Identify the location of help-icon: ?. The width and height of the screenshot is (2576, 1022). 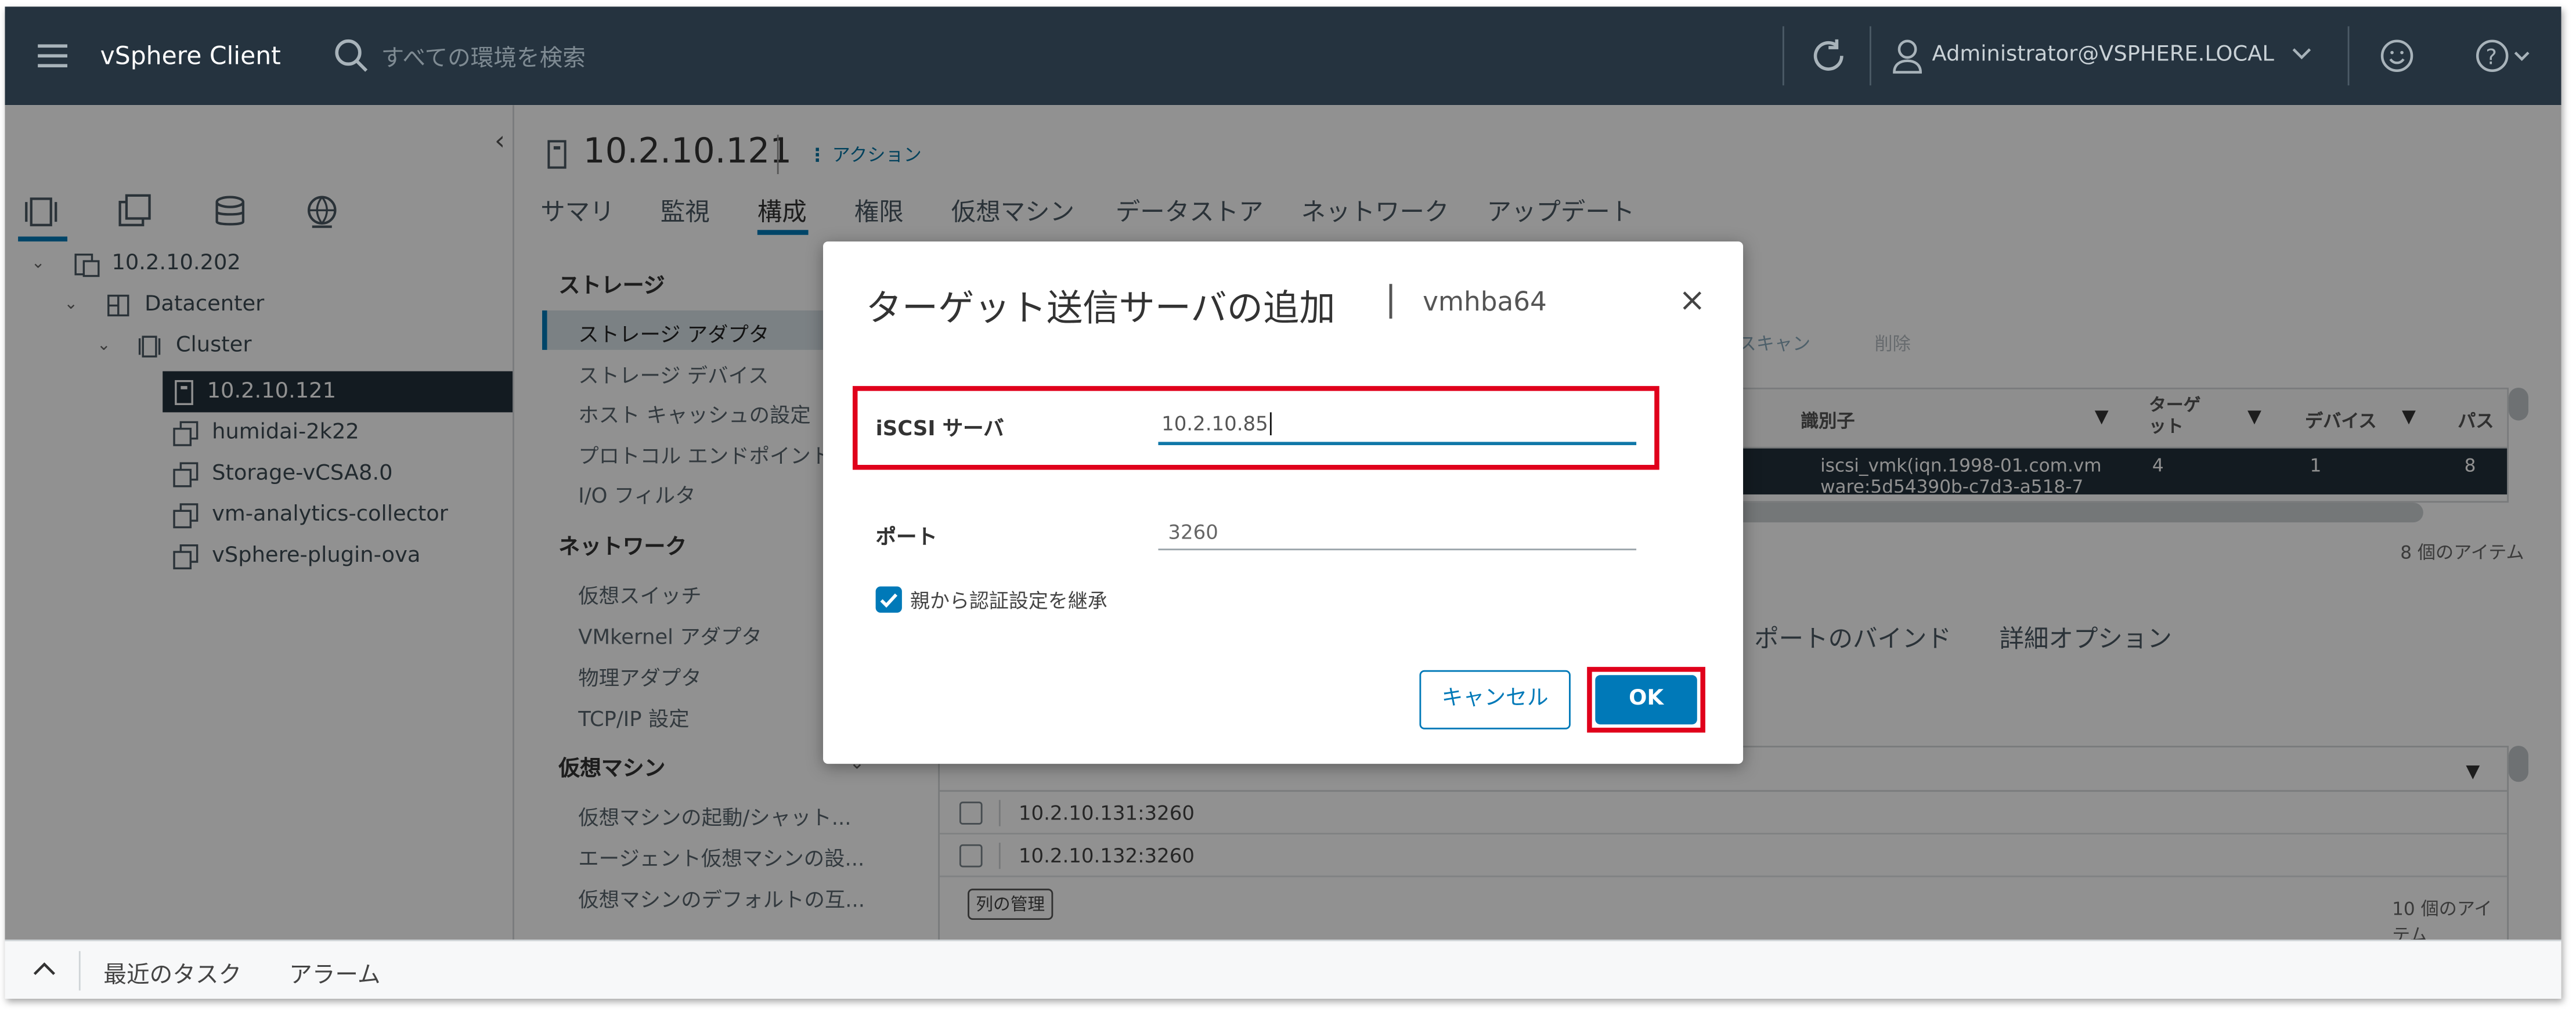
(2507, 56).